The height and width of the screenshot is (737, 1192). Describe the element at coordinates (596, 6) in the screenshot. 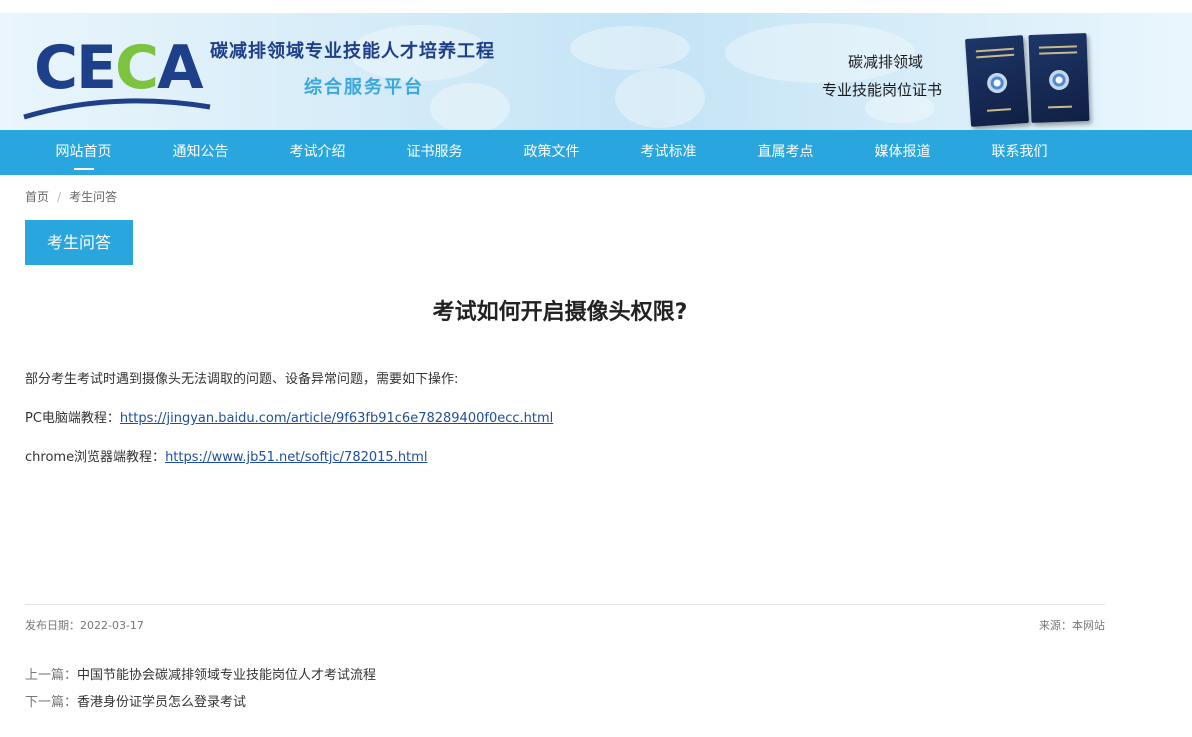

I see `top-strip` at that location.